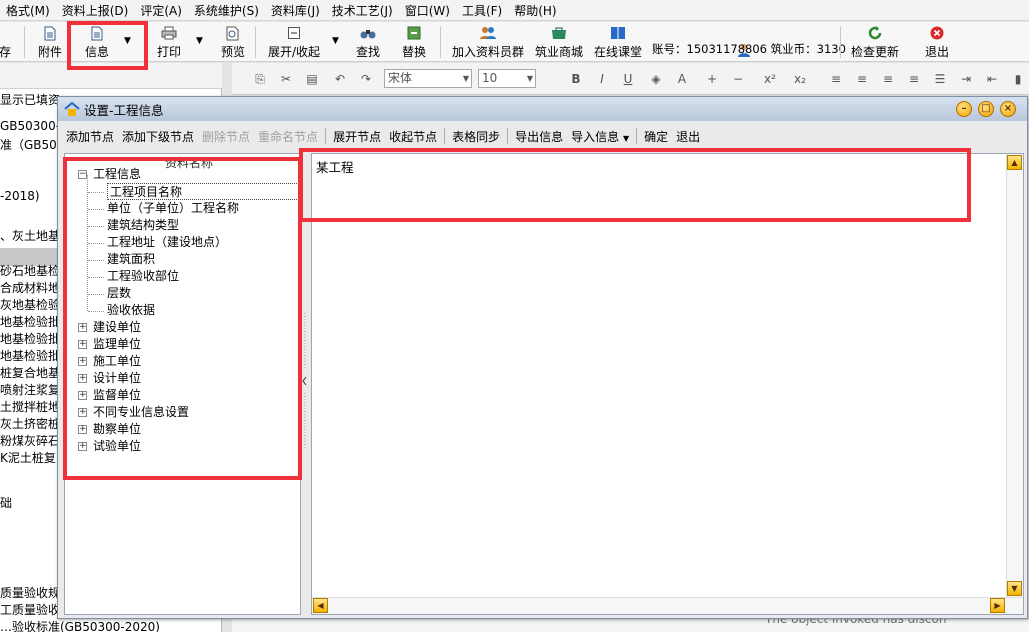 The image size is (1029, 632). I want to click on font-color-icon: A, so click(682, 79).